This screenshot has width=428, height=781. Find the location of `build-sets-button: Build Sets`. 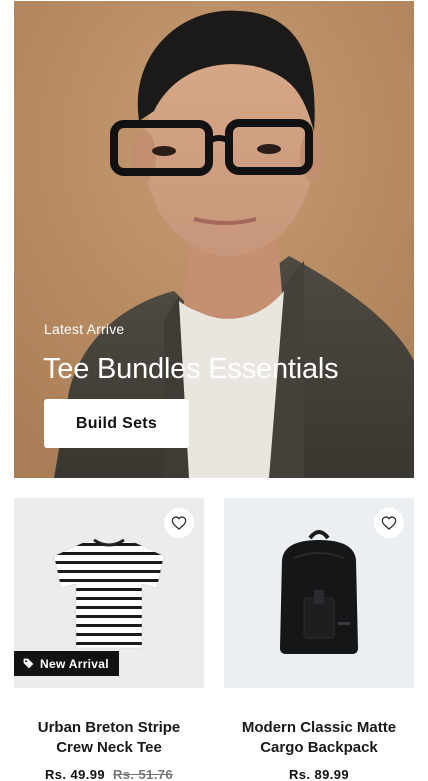

build-sets-button: Build Sets is located at coordinates (116, 423).